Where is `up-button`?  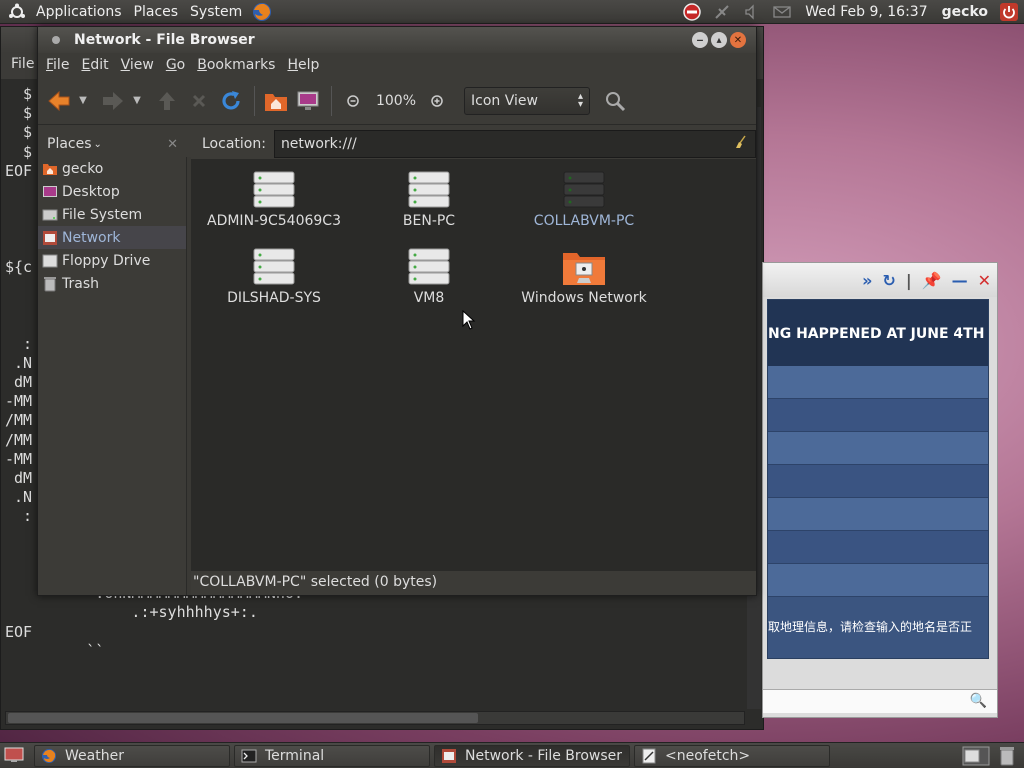 up-button is located at coordinates (167, 101).